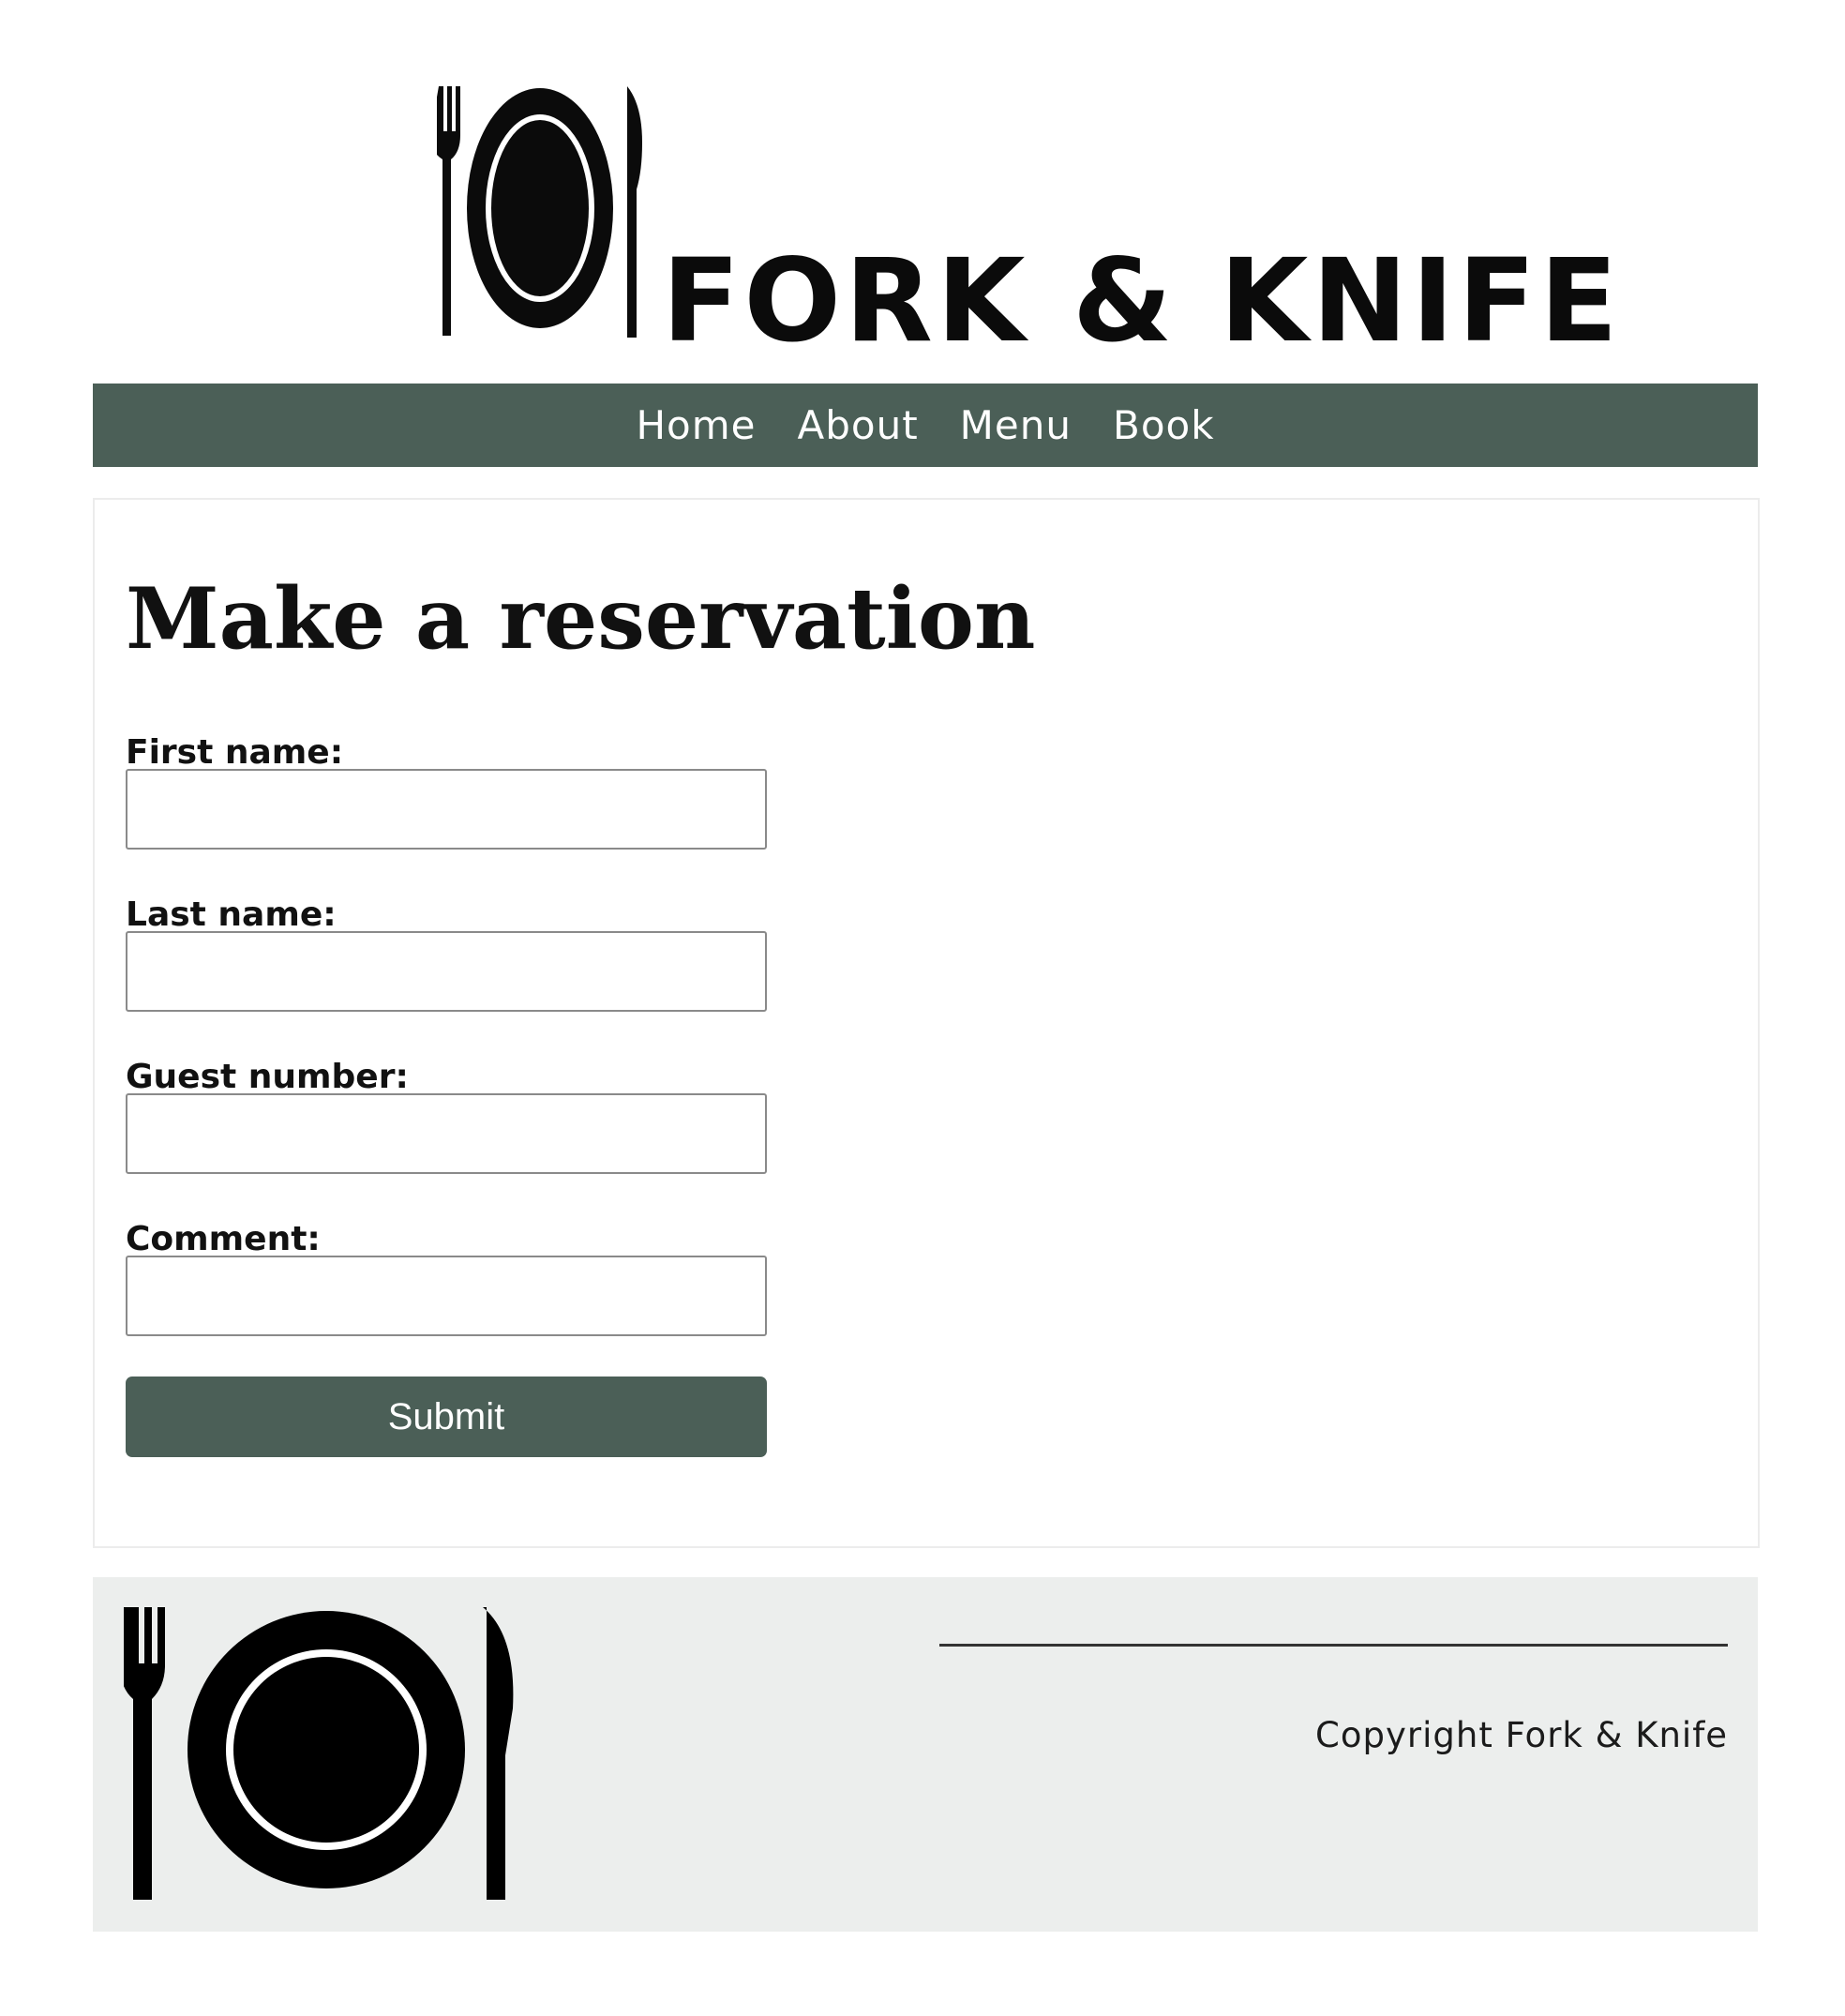  Describe the element at coordinates (1164, 425) in the screenshot. I see `nav-link-book: Book` at that location.